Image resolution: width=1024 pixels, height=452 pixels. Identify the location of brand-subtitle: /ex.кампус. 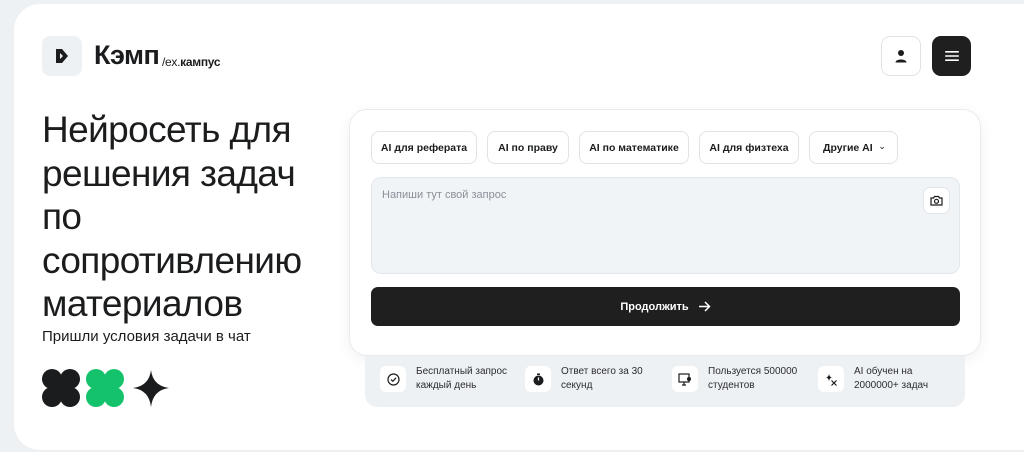
(191, 62).